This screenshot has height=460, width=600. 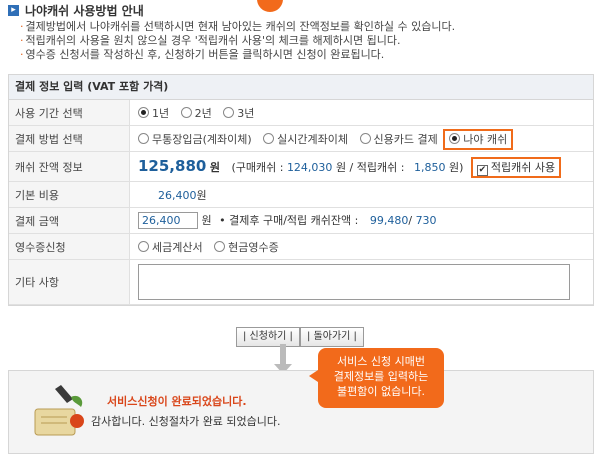 What do you see at coordinates (186, 421) in the screenshot?
I see `complete-subtitle: 감사합니다. 신청절차가 완료 되었습니다.` at bounding box center [186, 421].